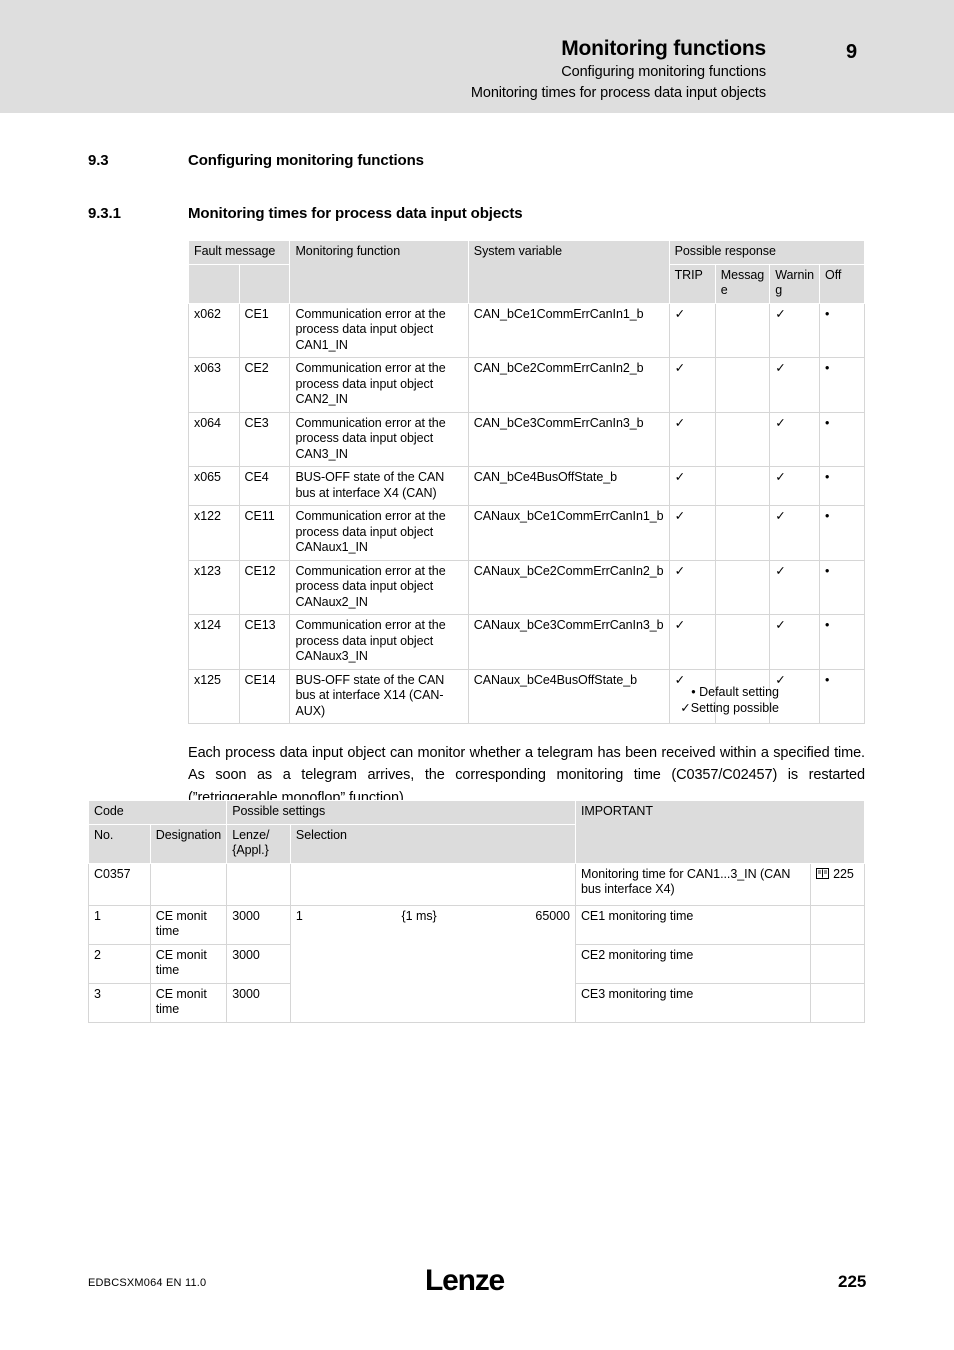 Image resolution: width=954 pixels, height=1350 pixels. Describe the element at coordinates (264, 330) in the screenshot. I see `fault-ce-label: CE1` at that location.